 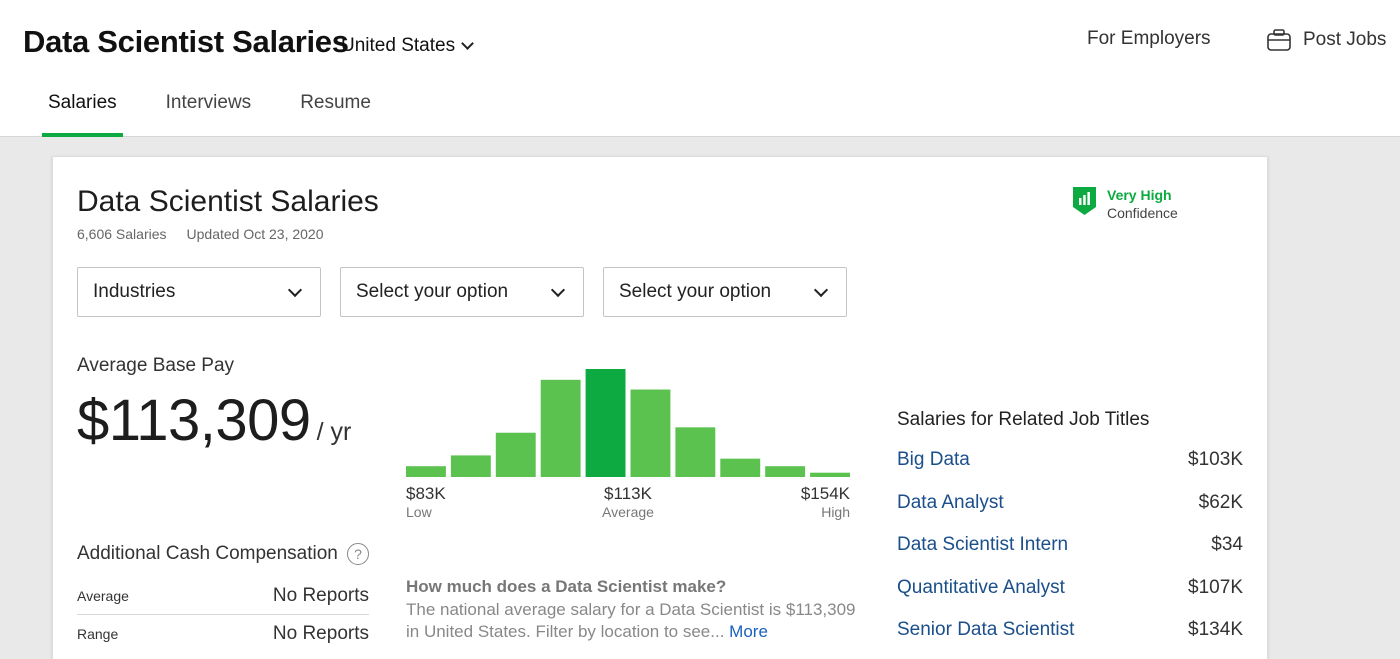 I want to click on option-select-2: Select your option, so click(x=725, y=292).